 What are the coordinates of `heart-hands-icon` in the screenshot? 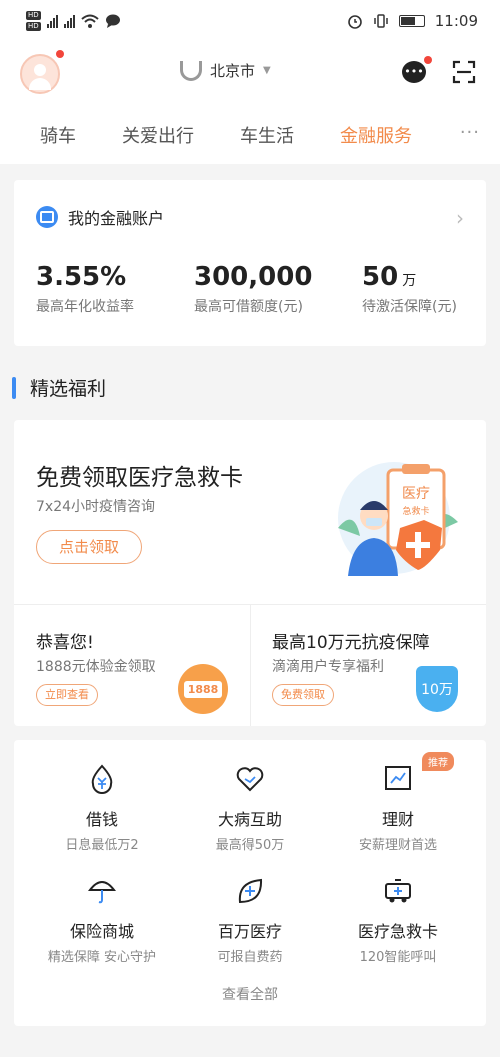 It's located at (250, 779).